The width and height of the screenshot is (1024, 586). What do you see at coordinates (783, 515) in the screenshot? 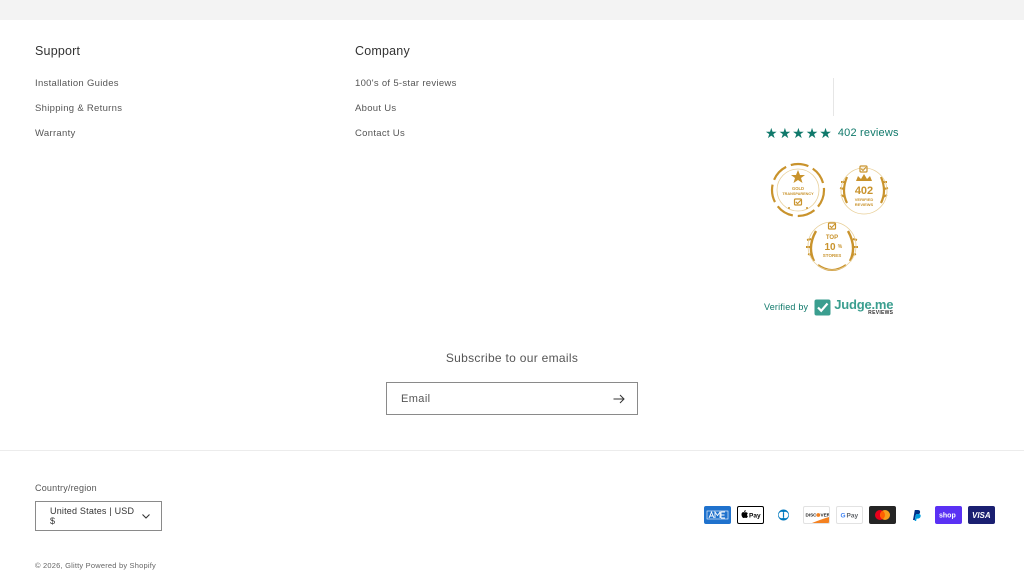
I see `diners-club-icon` at bounding box center [783, 515].